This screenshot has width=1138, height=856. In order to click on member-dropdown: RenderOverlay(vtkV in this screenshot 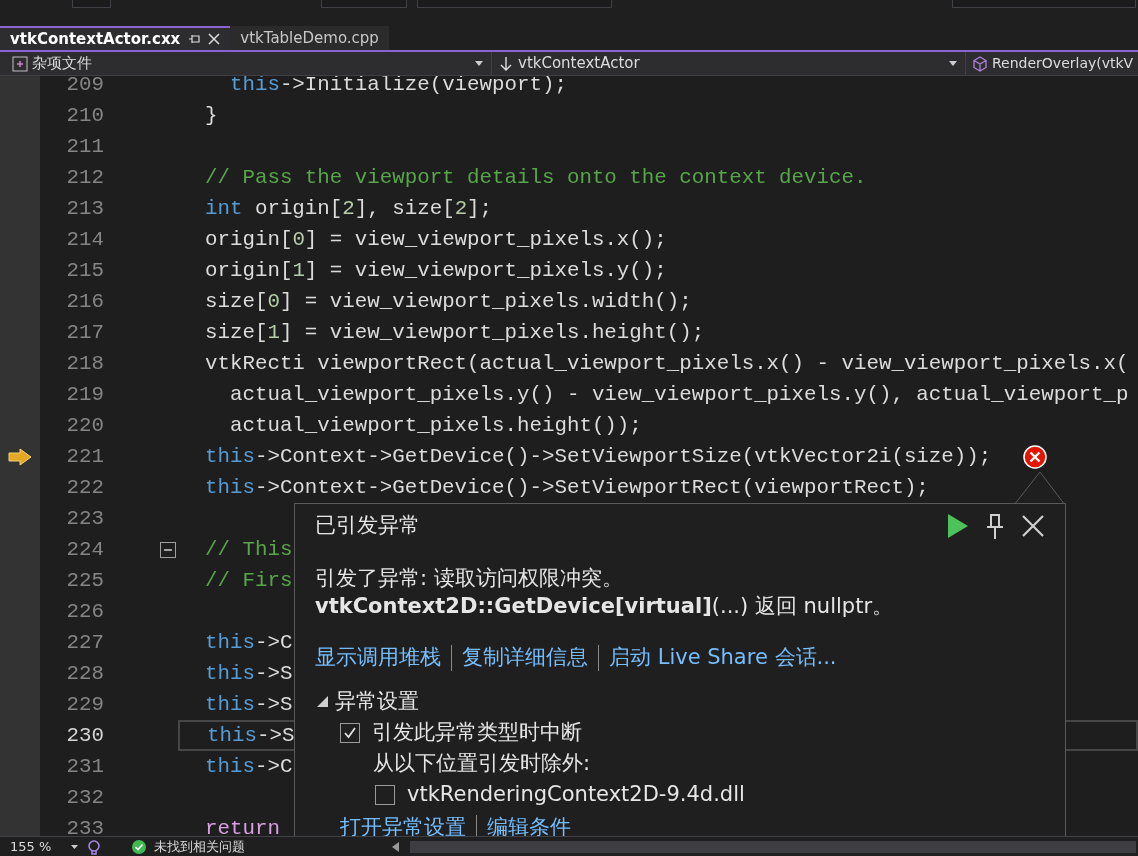, I will do `click(1052, 63)`.